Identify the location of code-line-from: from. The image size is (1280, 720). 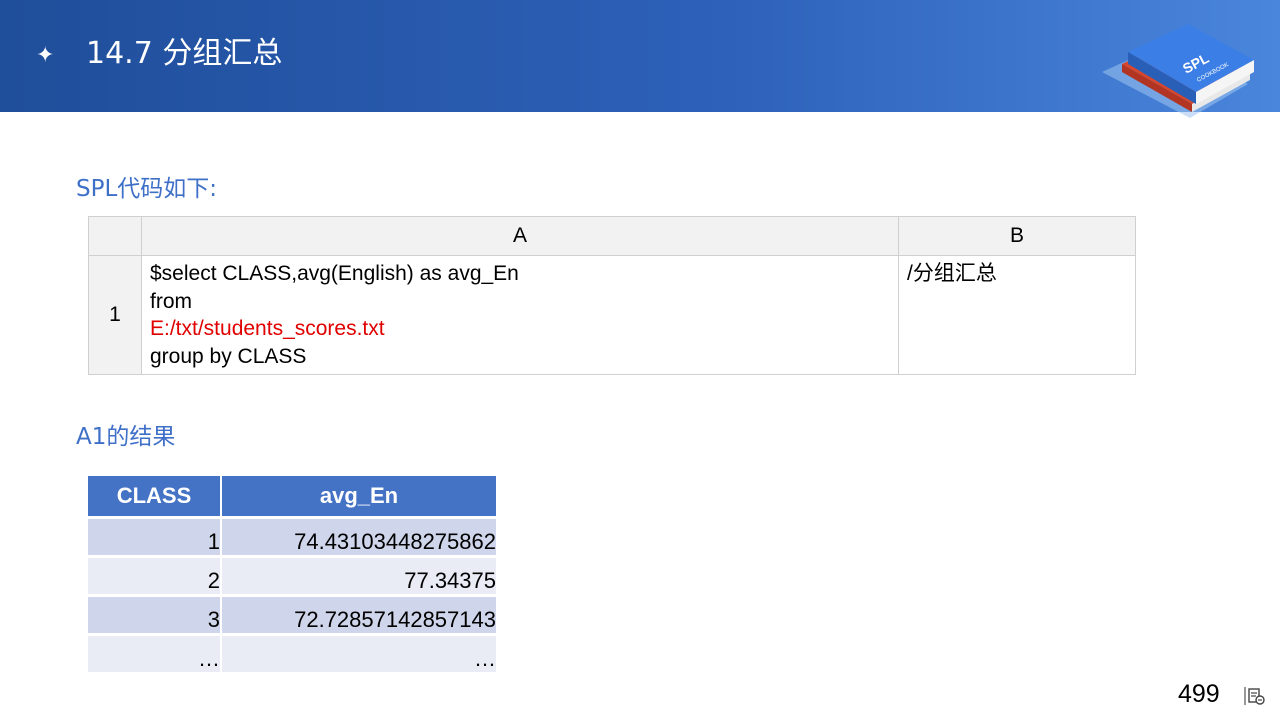
(171, 301).